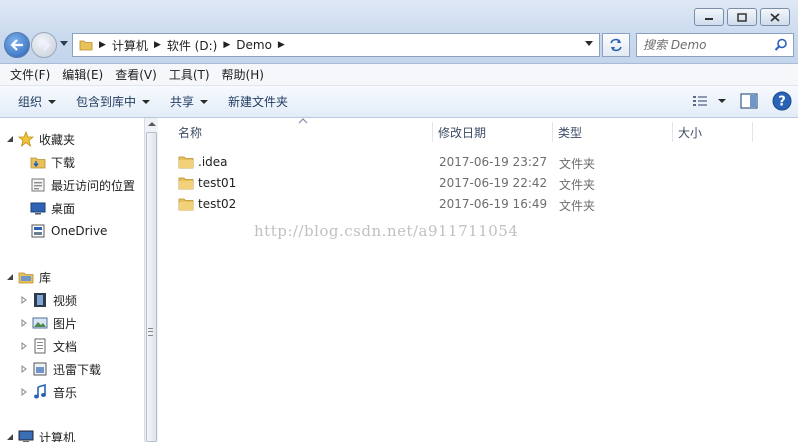 The height and width of the screenshot is (442, 798). Describe the element at coordinates (493, 183) in the screenshot. I see `file-date: 2017-06-19 22:42` at that location.